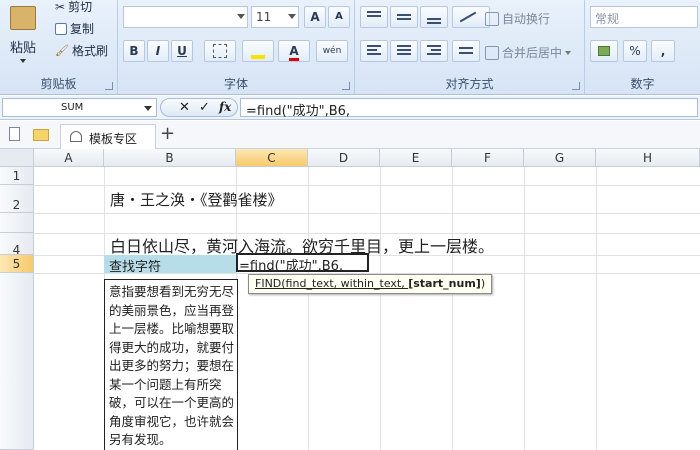 This screenshot has height=450, width=700. What do you see at coordinates (469, 84) in the screenshot?
I see `alignment-group-label: 对齐方式` at bounding box center [469, 84].